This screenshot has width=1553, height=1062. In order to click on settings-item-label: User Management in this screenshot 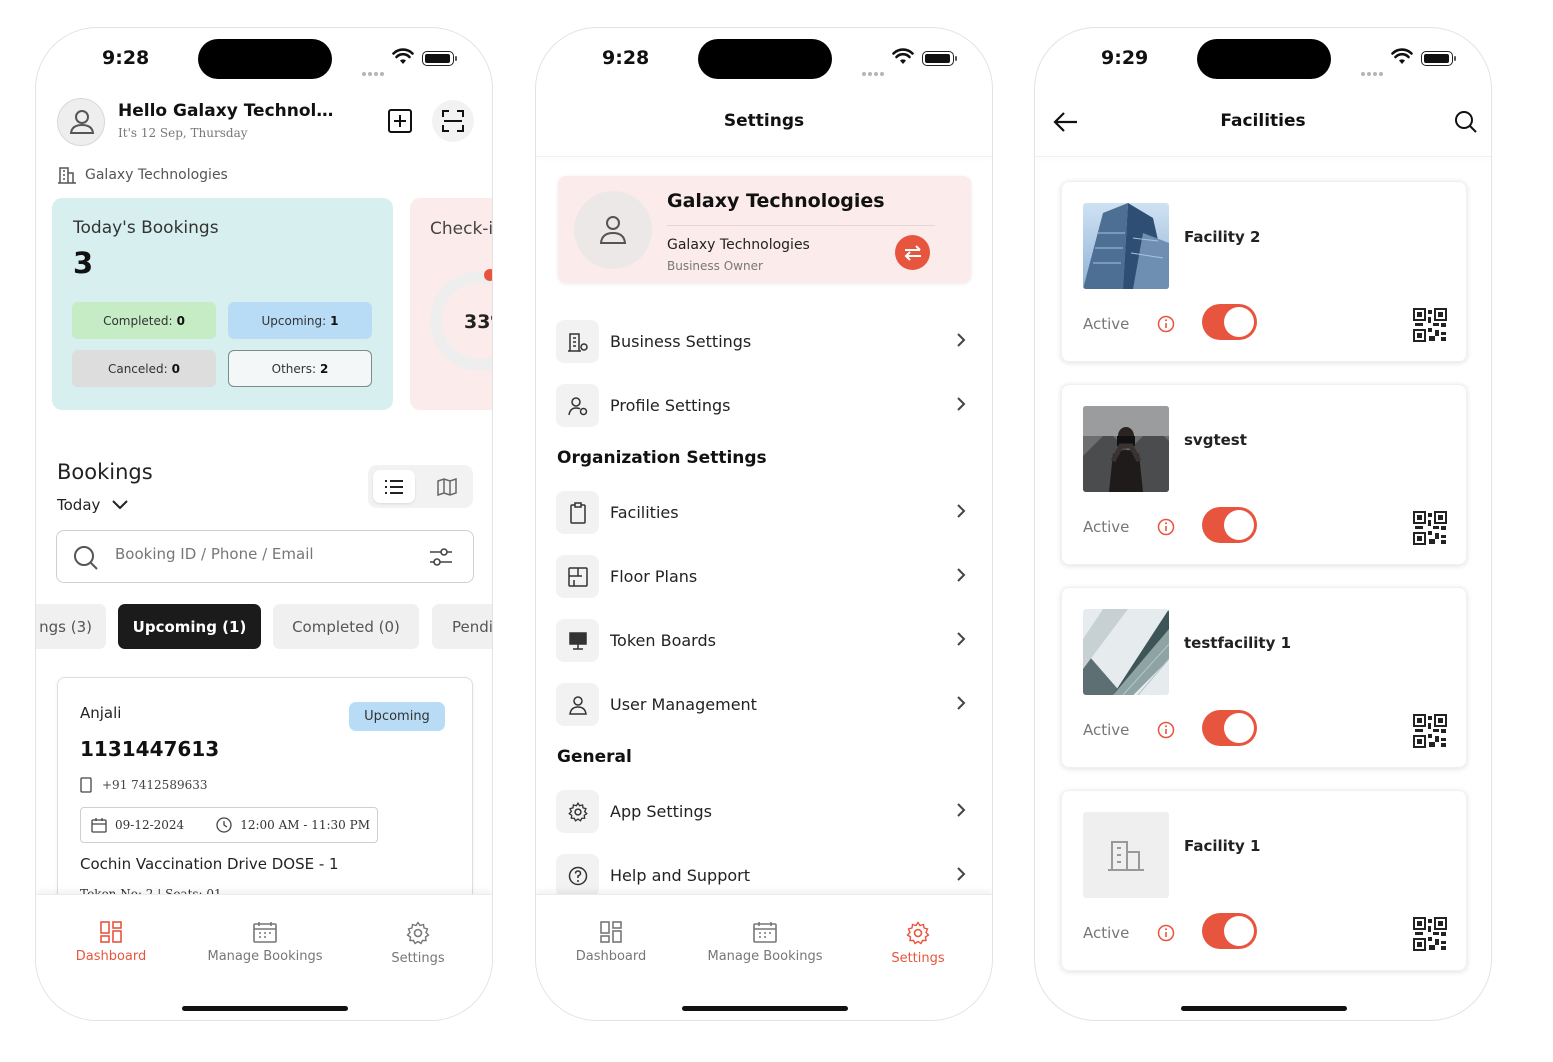, I will do `click(683, 704)`.